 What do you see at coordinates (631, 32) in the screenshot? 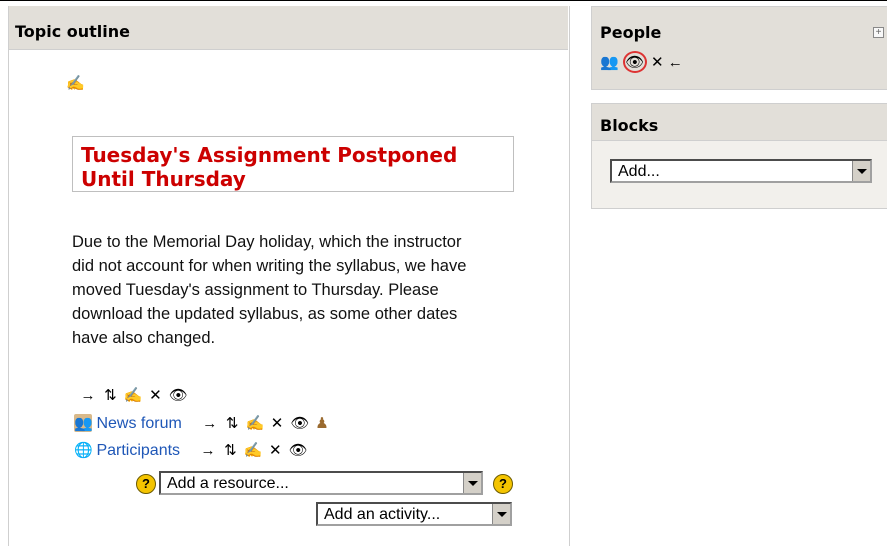
I see `people-title: People` at bounding box center [631, 32].